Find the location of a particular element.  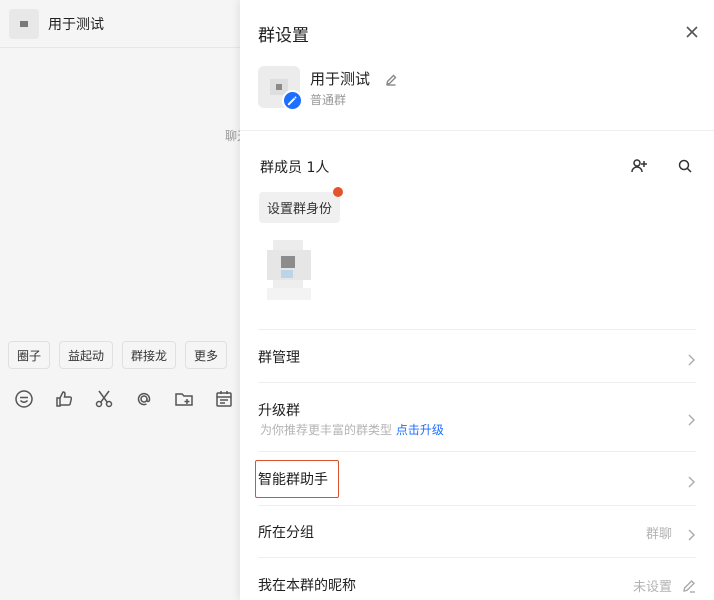

edit-avatar-icon is located at coordinates (292, 100).